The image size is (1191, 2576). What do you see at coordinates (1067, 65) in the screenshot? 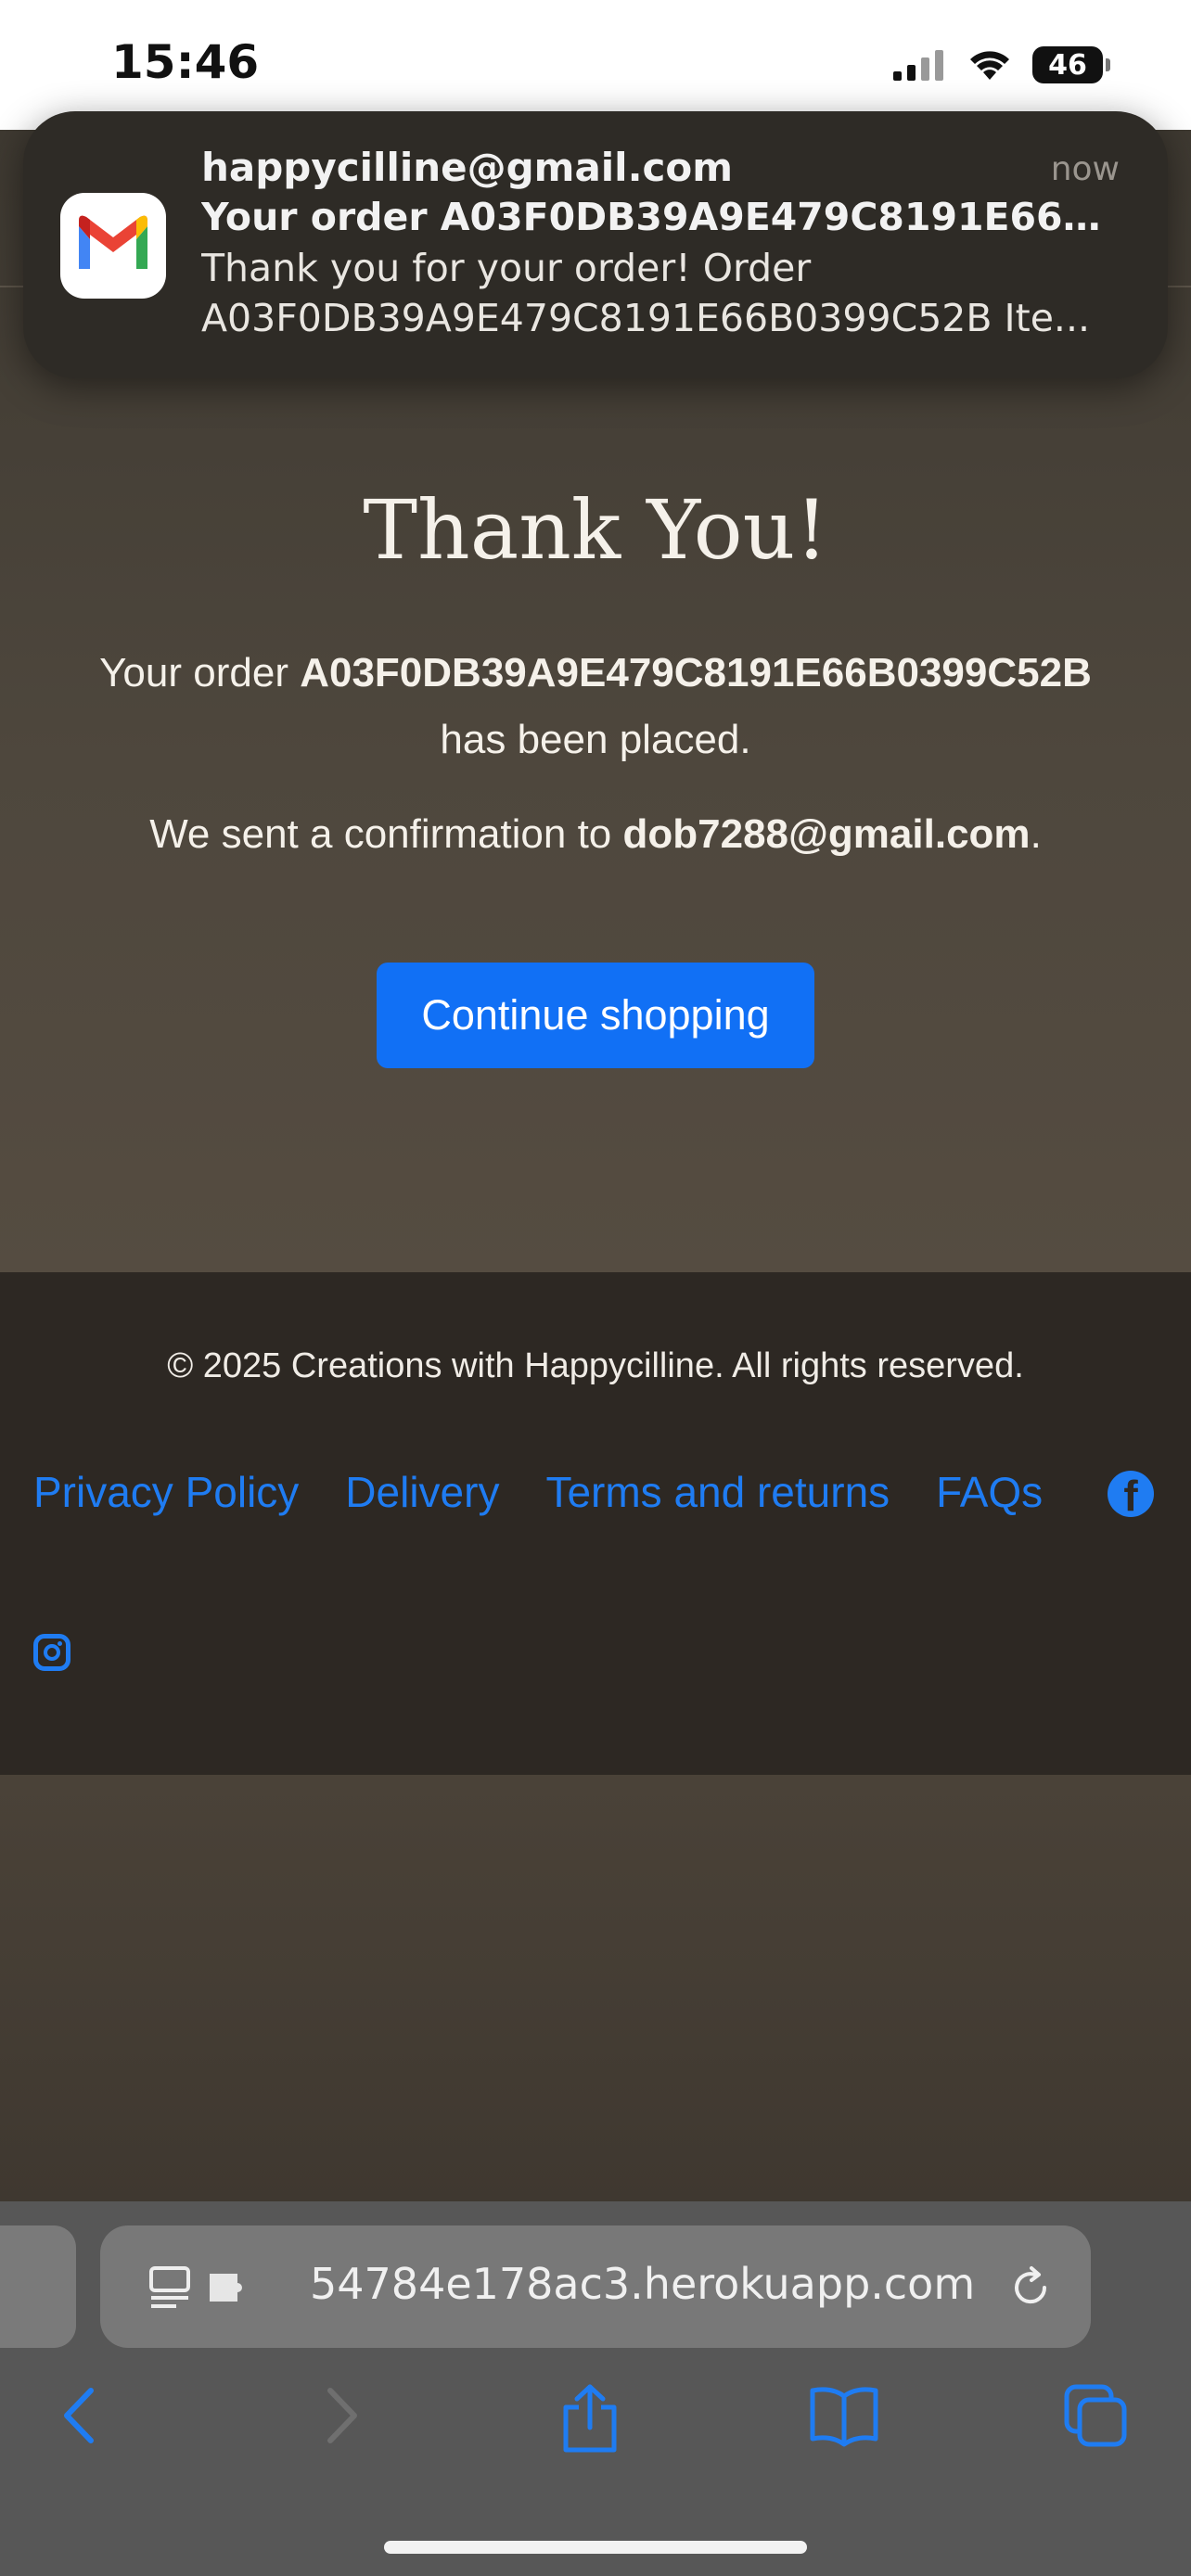
I see `battery-level: 46` at bounding box center [1067, 65].